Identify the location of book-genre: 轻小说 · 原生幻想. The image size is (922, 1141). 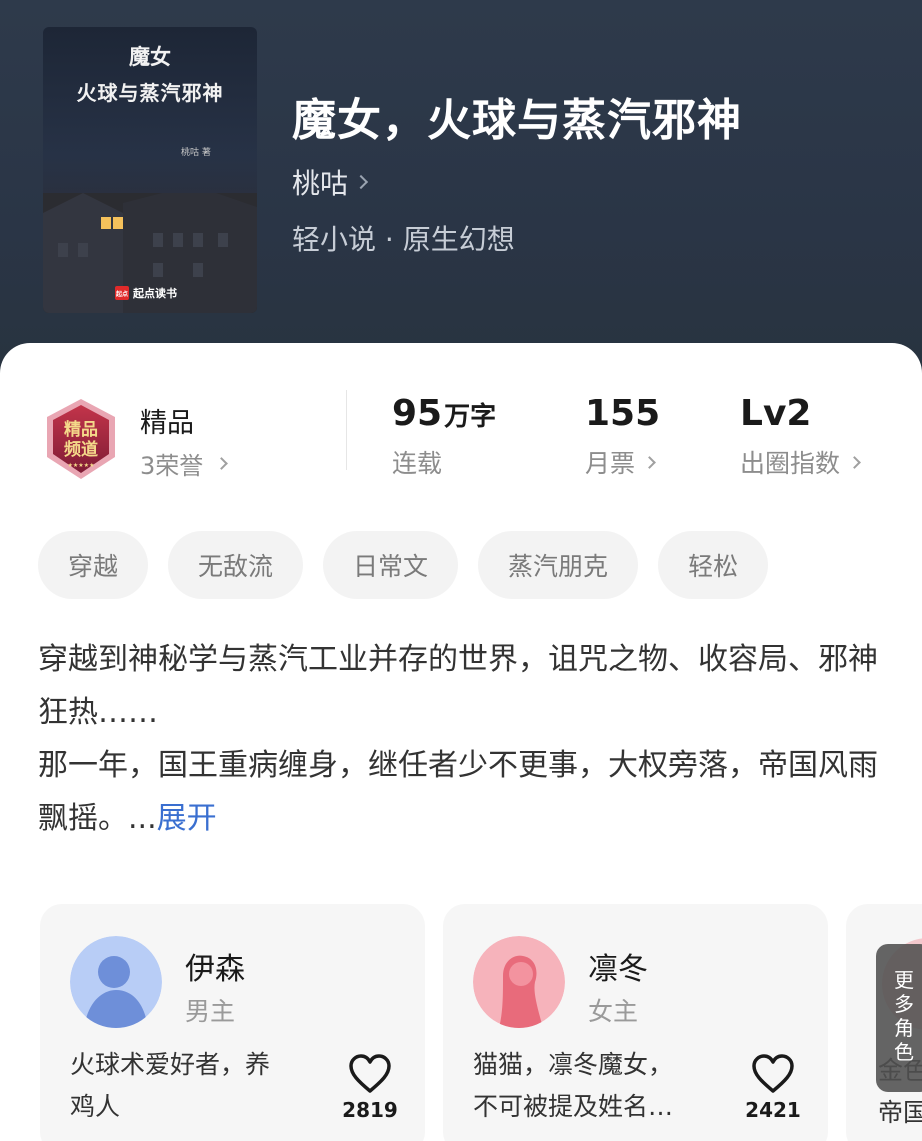
(403, 239).